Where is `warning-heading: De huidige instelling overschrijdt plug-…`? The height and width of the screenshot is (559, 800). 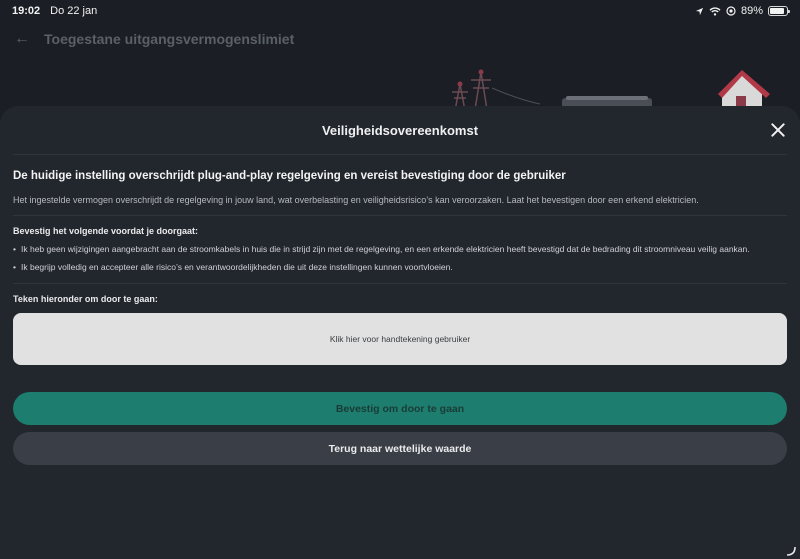 warning-heading: De huidige instelling overschrijdt plug-… is located at coordinates (289, 176).